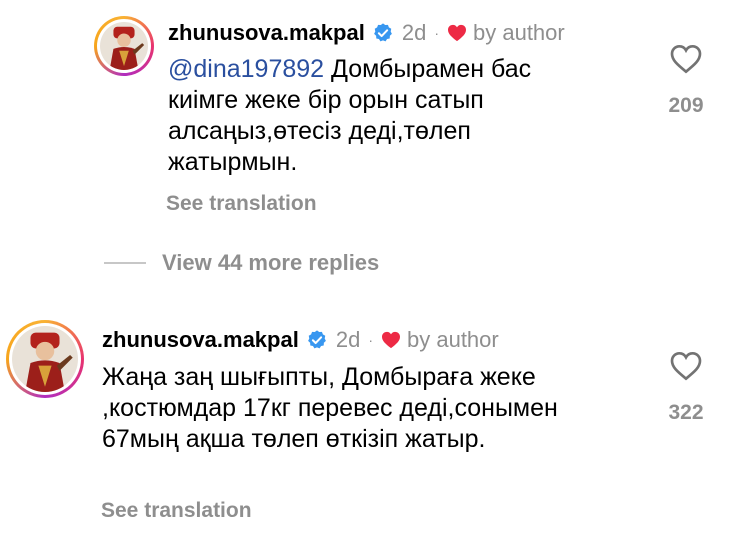 The image size is (740, 540). Describe the element at coordinates (686, 388) in the screenshot. I see `like-column: 322` at that location.